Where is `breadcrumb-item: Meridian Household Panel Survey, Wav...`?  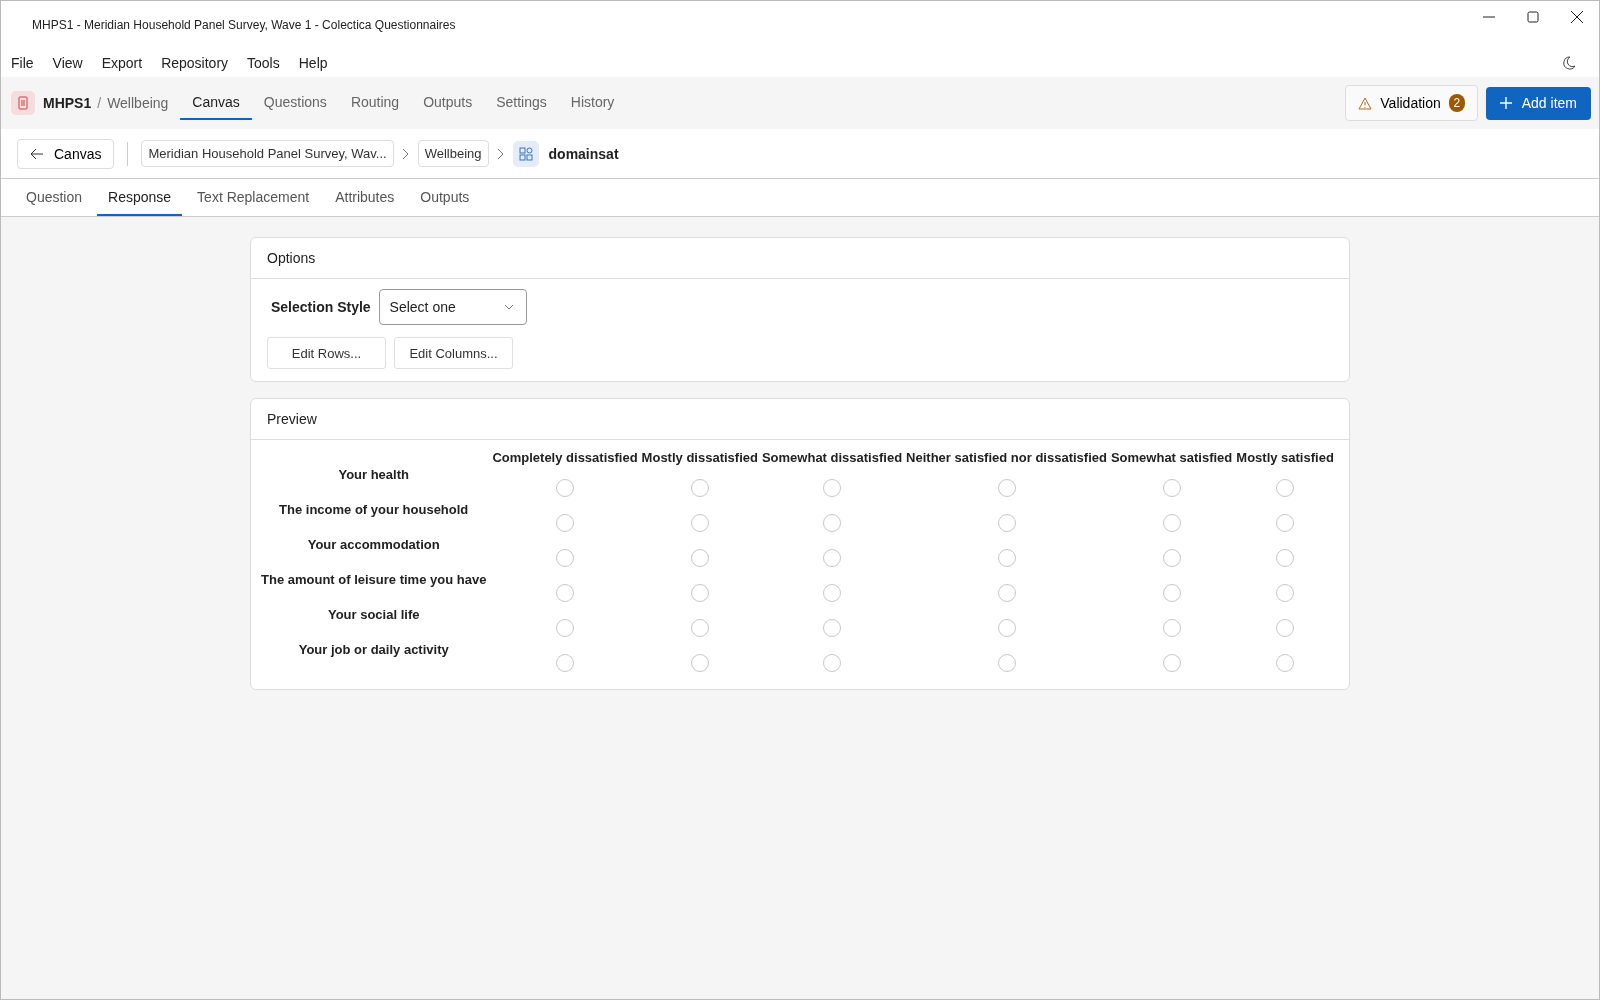 breadcrumb-item: Meridian Household Panel Survey, Wav... is located at coordinates (267, 153).